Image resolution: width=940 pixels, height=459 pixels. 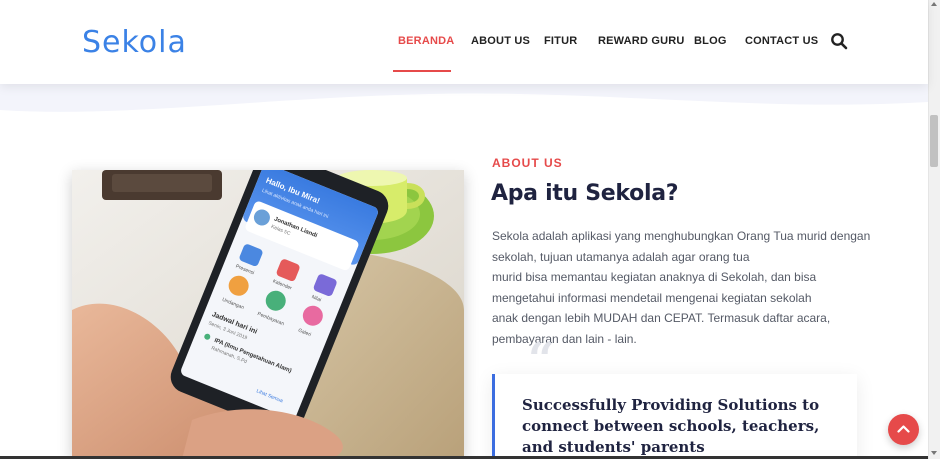 What do you see at coordinates (934, 141) in the screenshot?
I see `scrollbar-thumb` at bounding box center [934, 141].